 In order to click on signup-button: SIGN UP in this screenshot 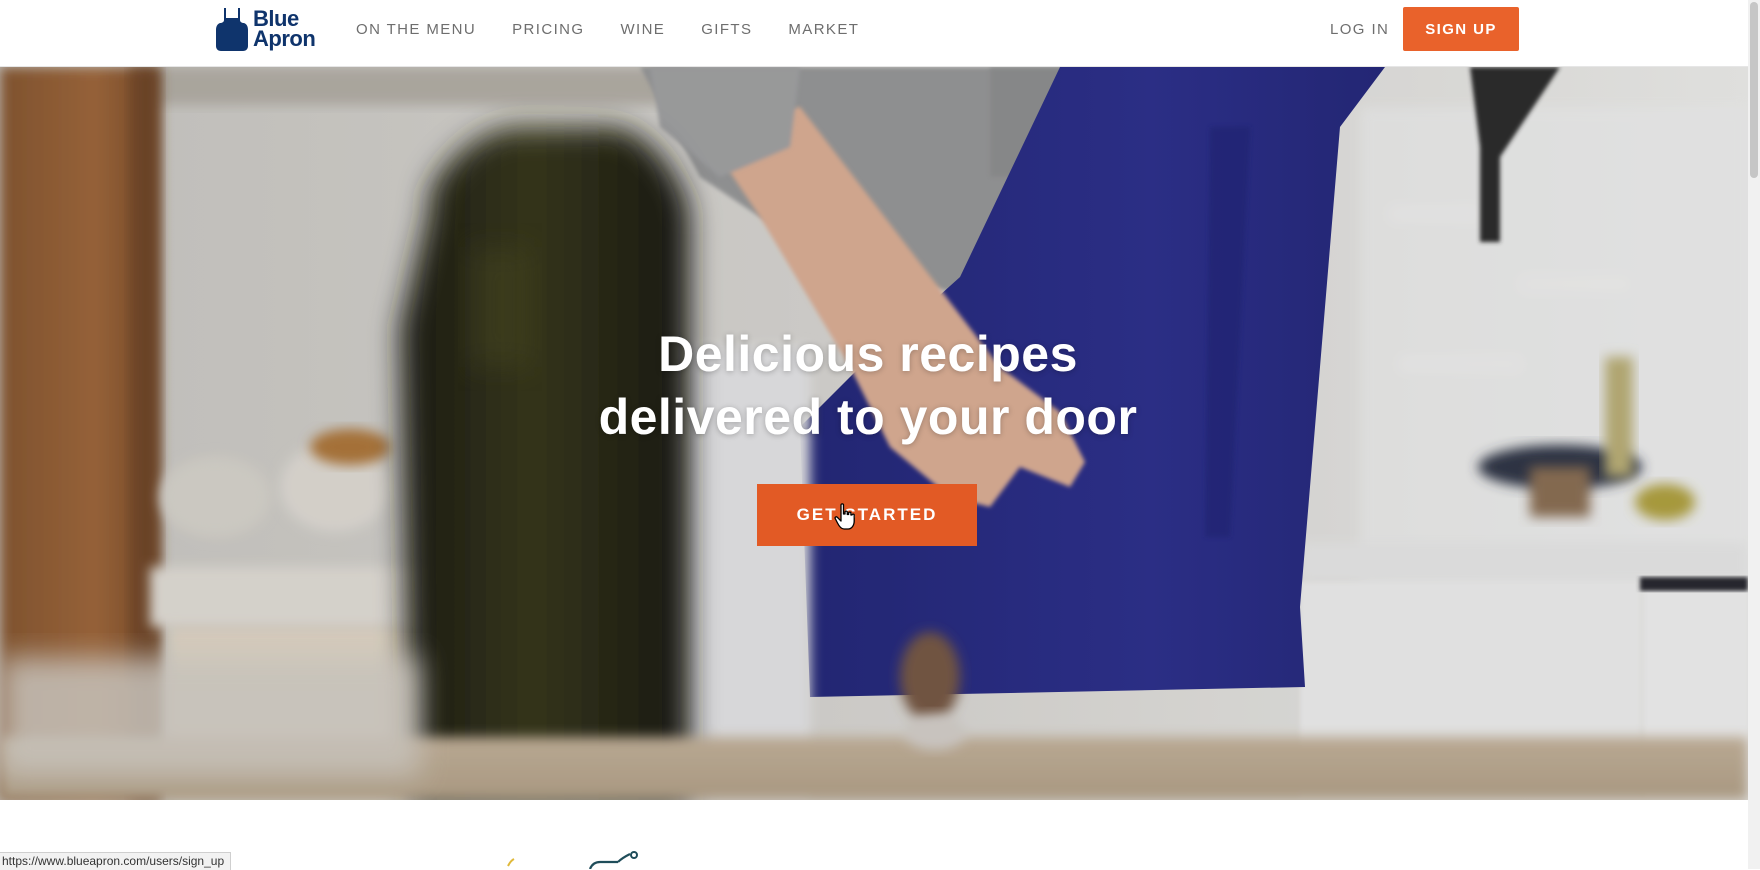, I will do `click(1461, 29)`.